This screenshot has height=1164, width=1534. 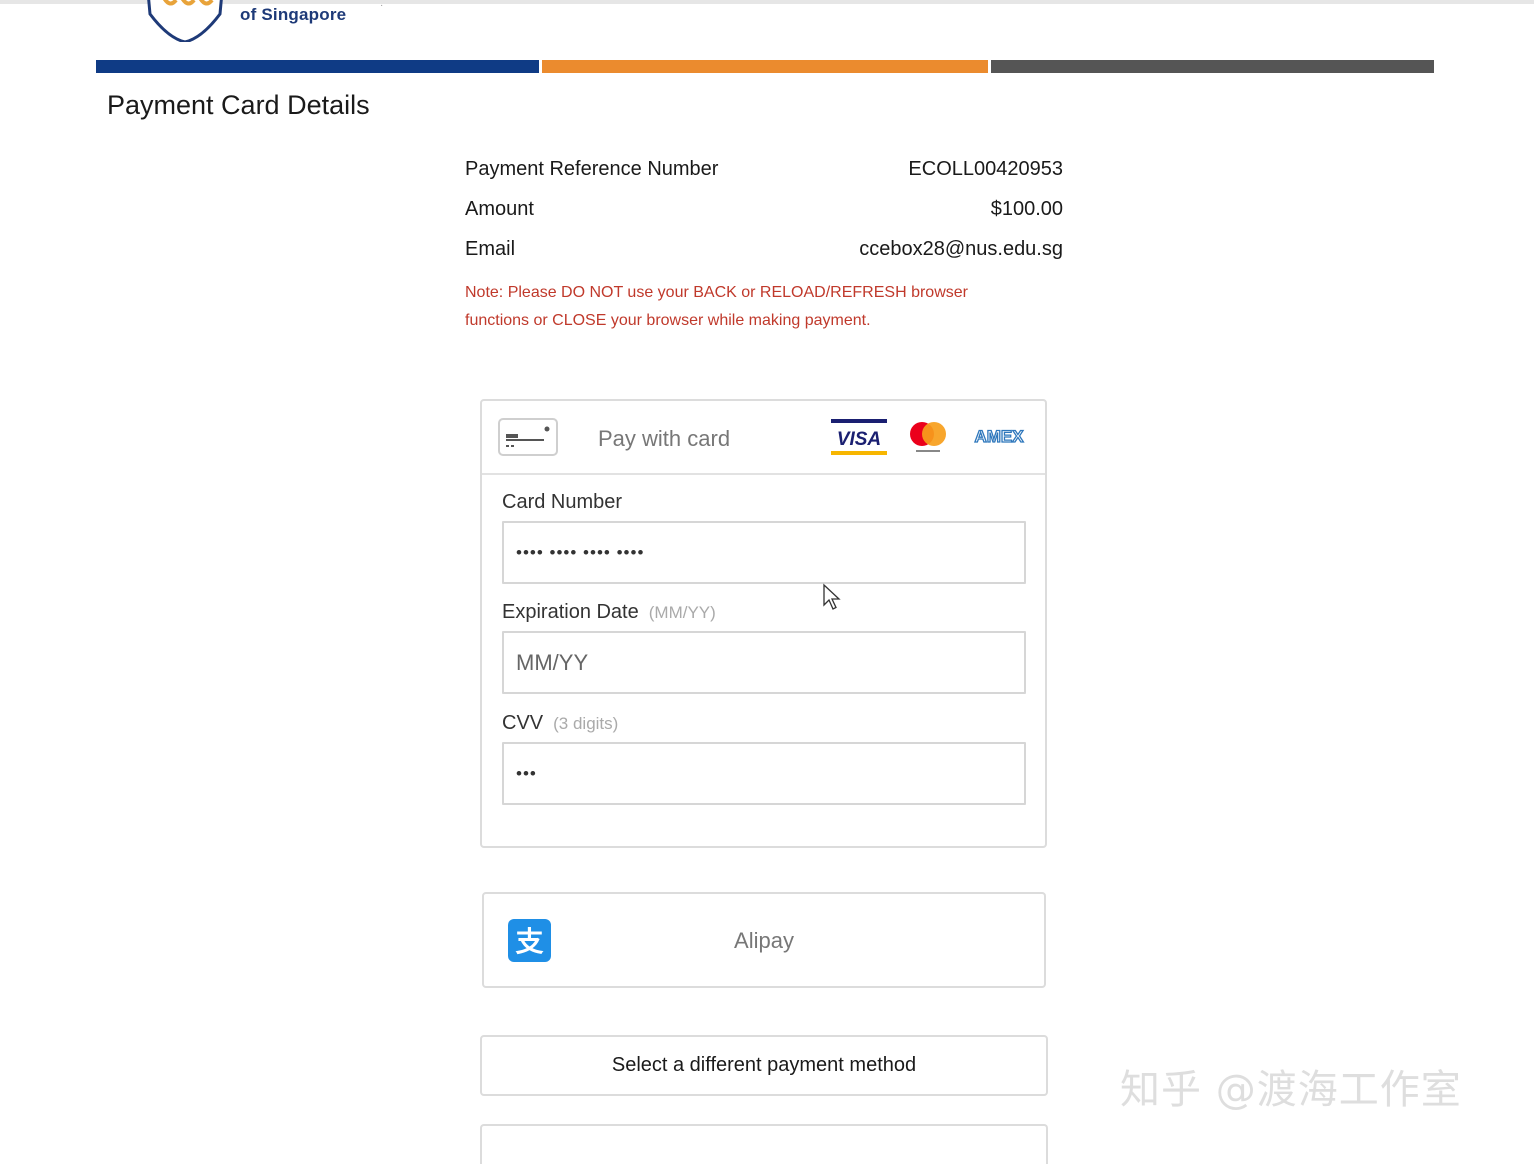 What do you see at coordinates (764, 773) in the screenshot?
I see `cvv-input` at bounding box center [764, 773].